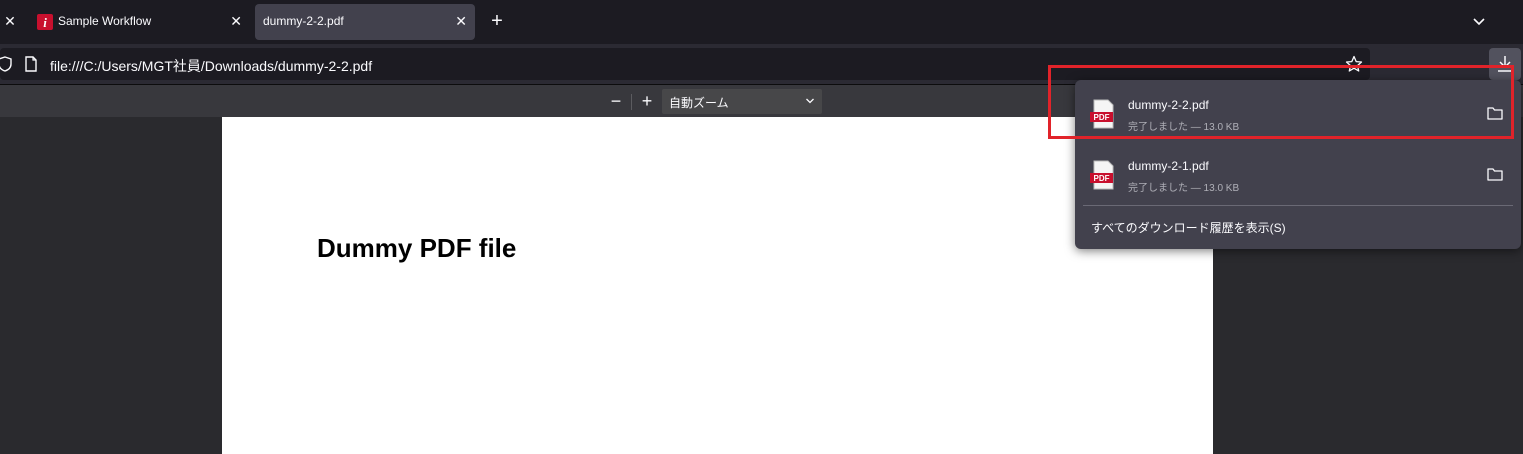 This screenshot has height=454, width=1523. Describe the element at coordinates (497, 21) in the screenshot. I see `new-tab-button: +` at that location.